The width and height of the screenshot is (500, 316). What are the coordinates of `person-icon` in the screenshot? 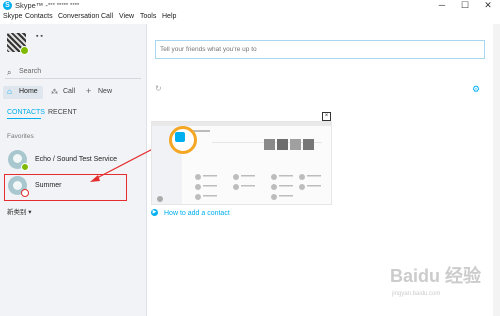 It's located at (17, 158).